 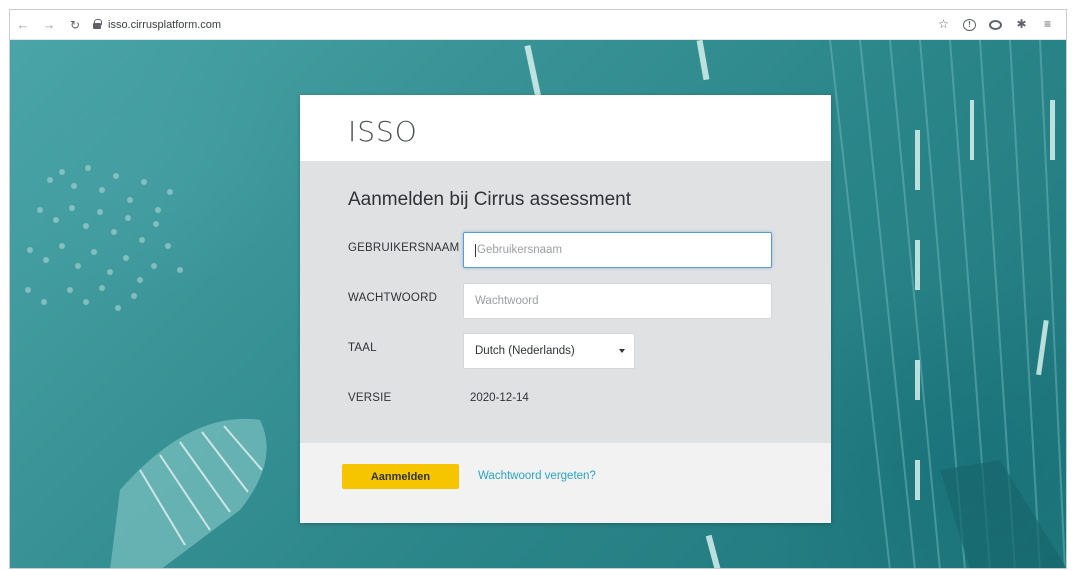 What do you see at coordinates (97, 24) in the screenshot?
I see `lock-icon` at bounding box center [97, 24].